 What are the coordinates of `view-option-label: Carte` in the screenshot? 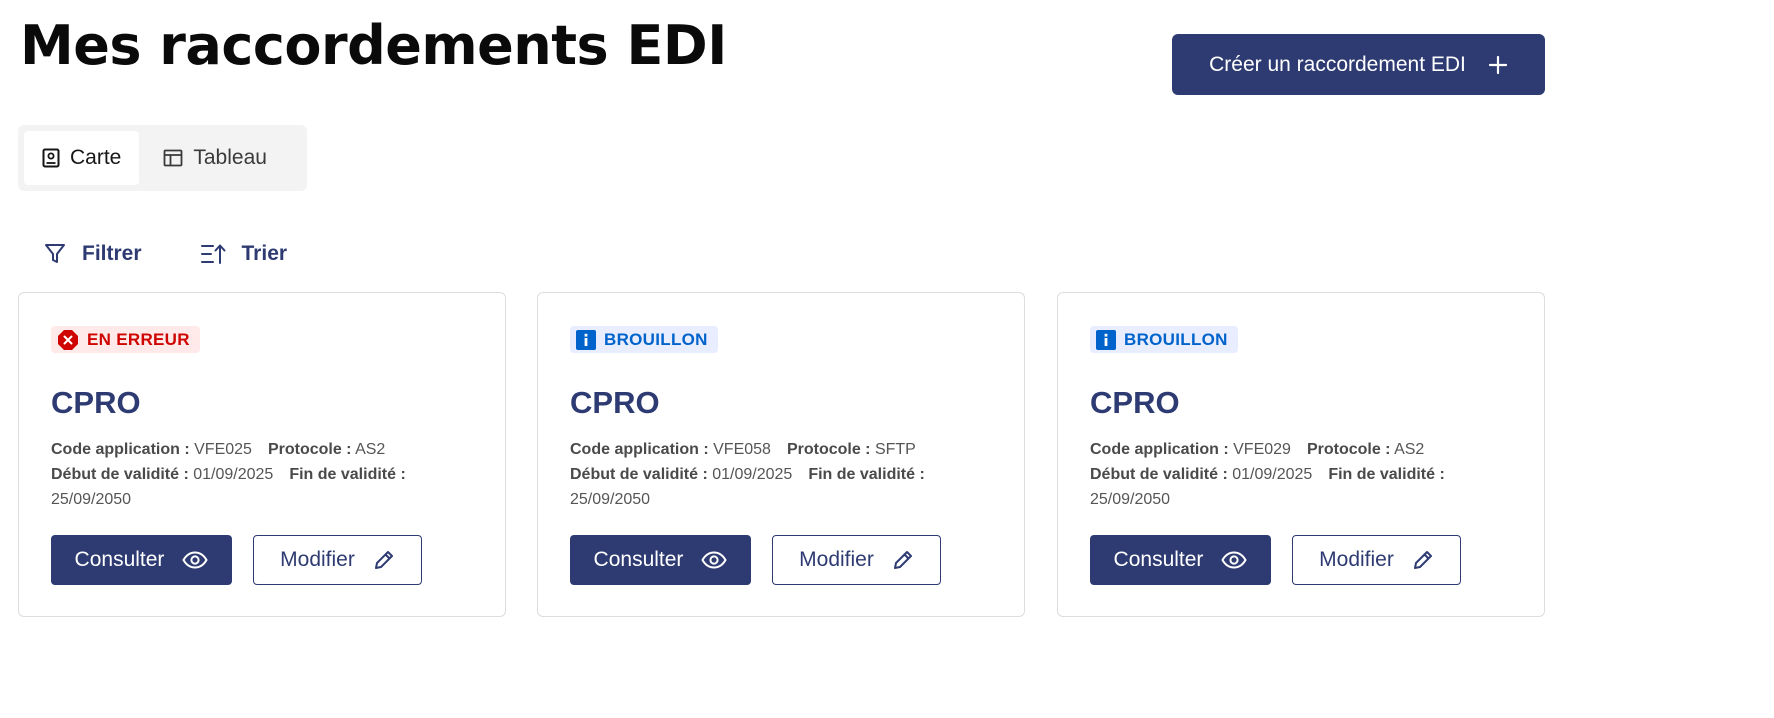 It's located at (96, 157).